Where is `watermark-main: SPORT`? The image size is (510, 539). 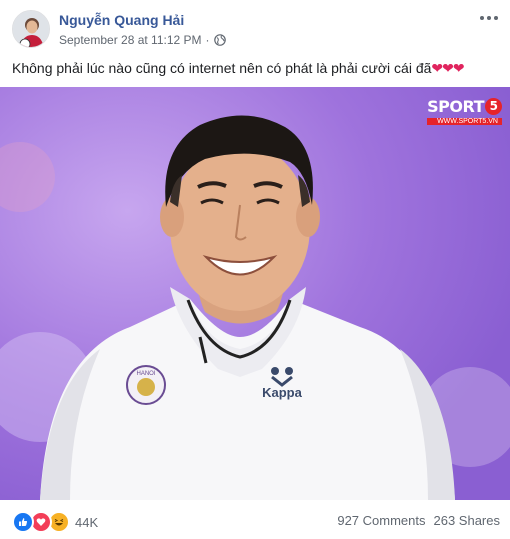 watermark-main: SPORT is located at coordinates (455, 106).